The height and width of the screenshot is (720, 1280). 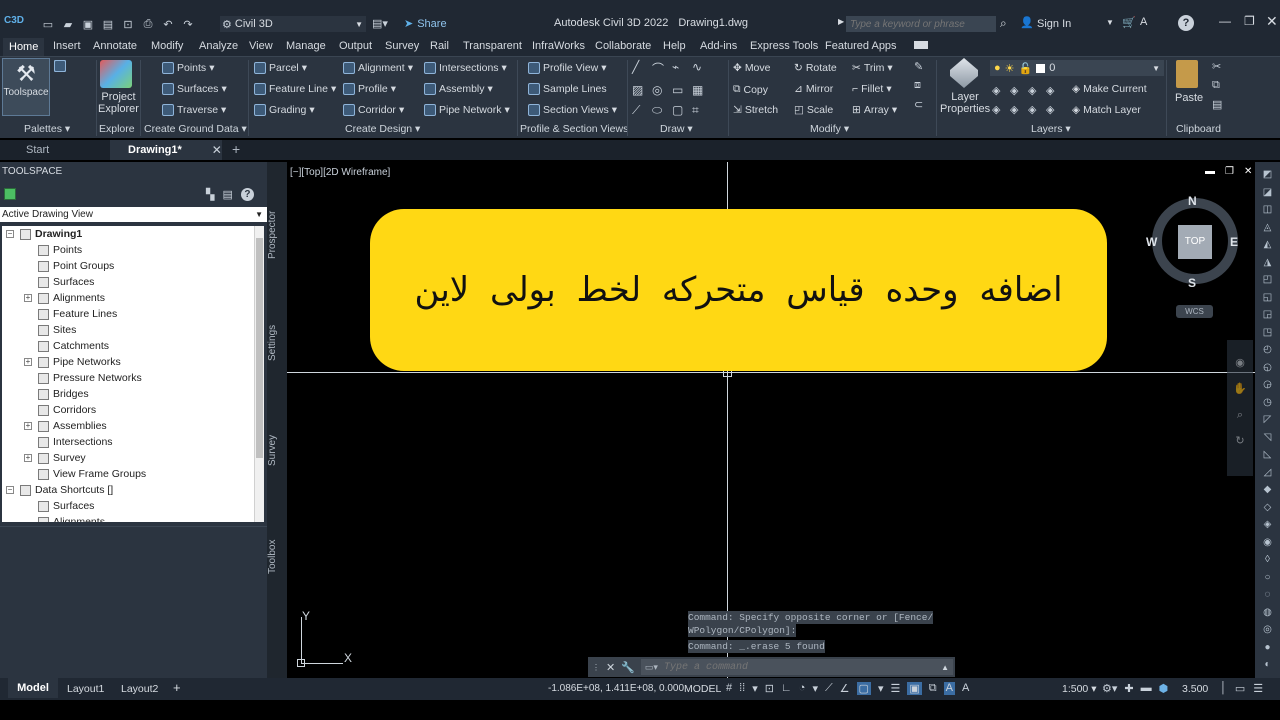 What do you see at coordinates (139, 689) in the screenshot?
I see `layout2-tab: Layout2` at bounding box center [139, 689].